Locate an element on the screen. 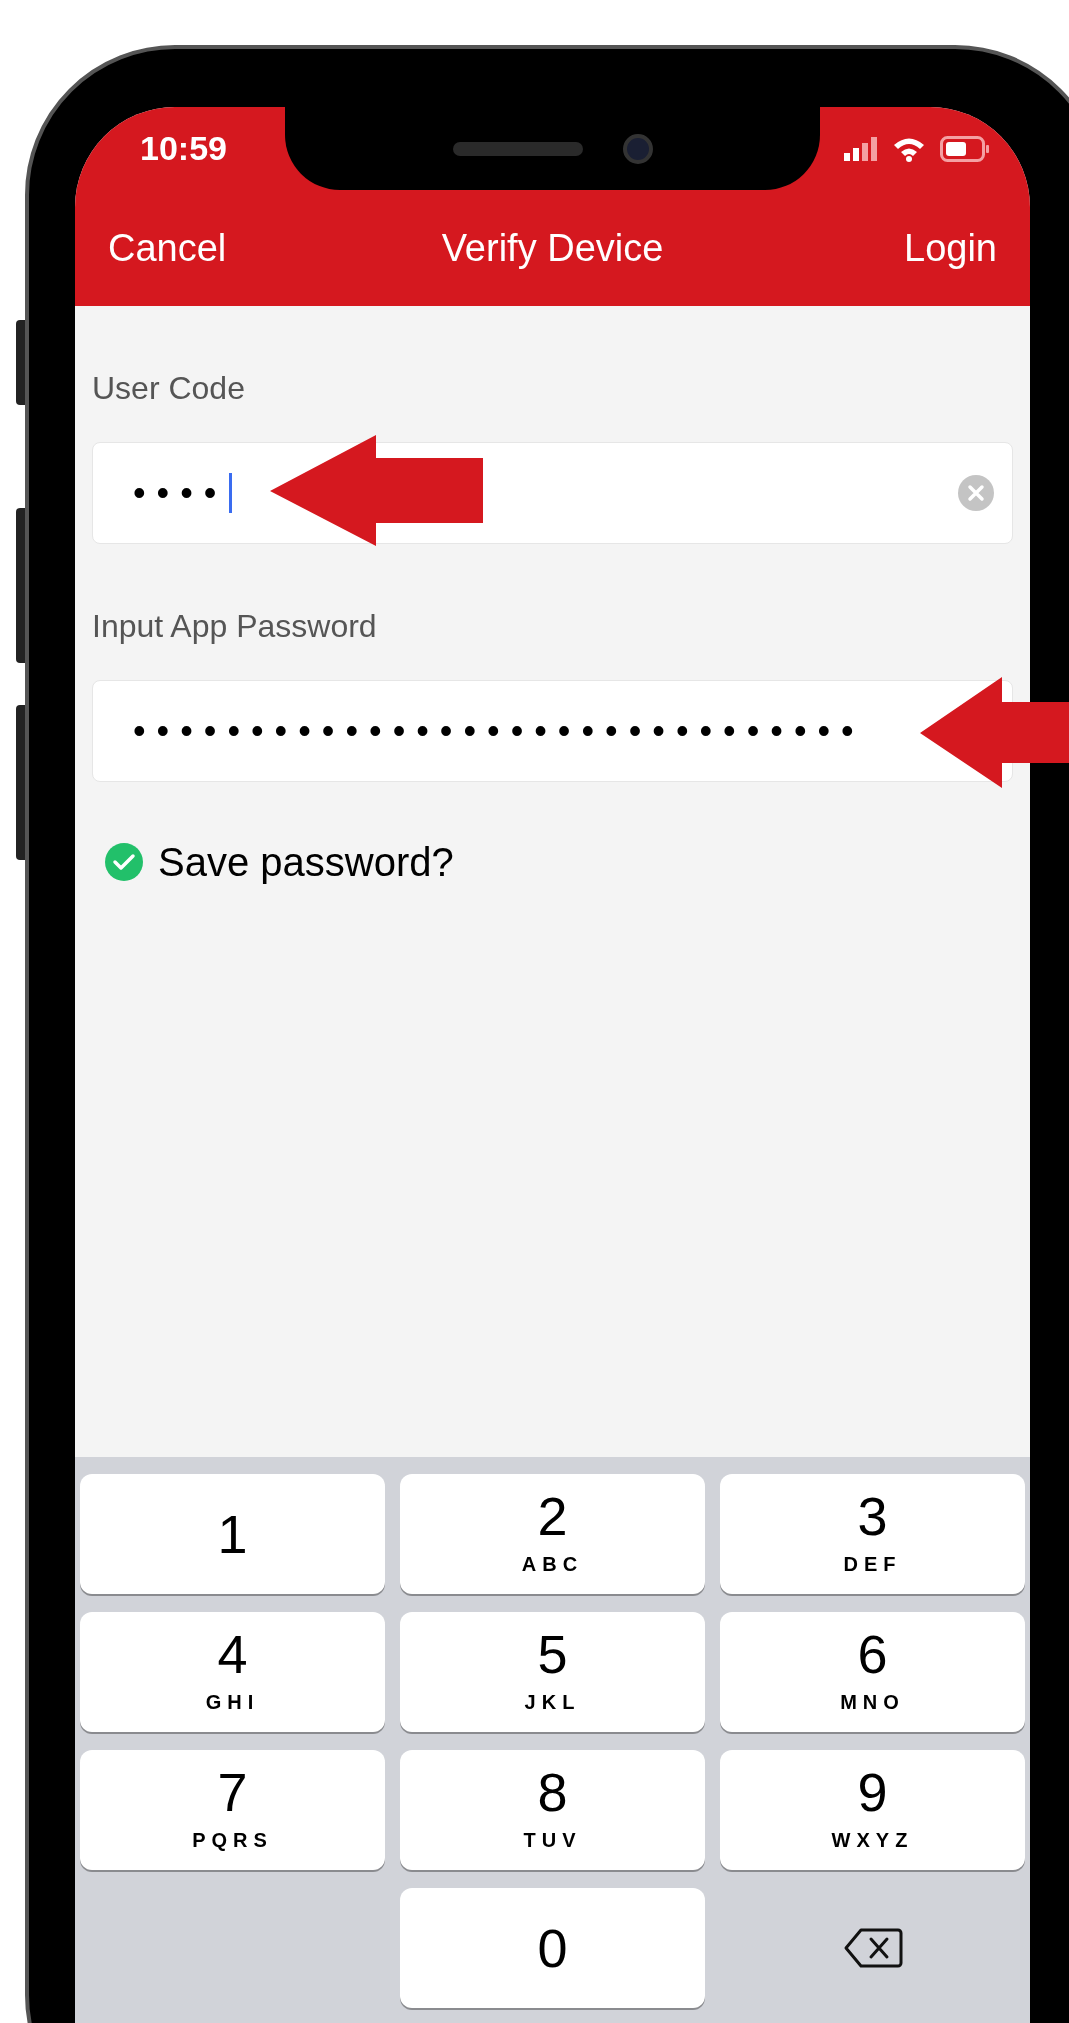 The image size is (1069, 2023). keypad-key: 2 ABC is located at coordinates (552, 1534).